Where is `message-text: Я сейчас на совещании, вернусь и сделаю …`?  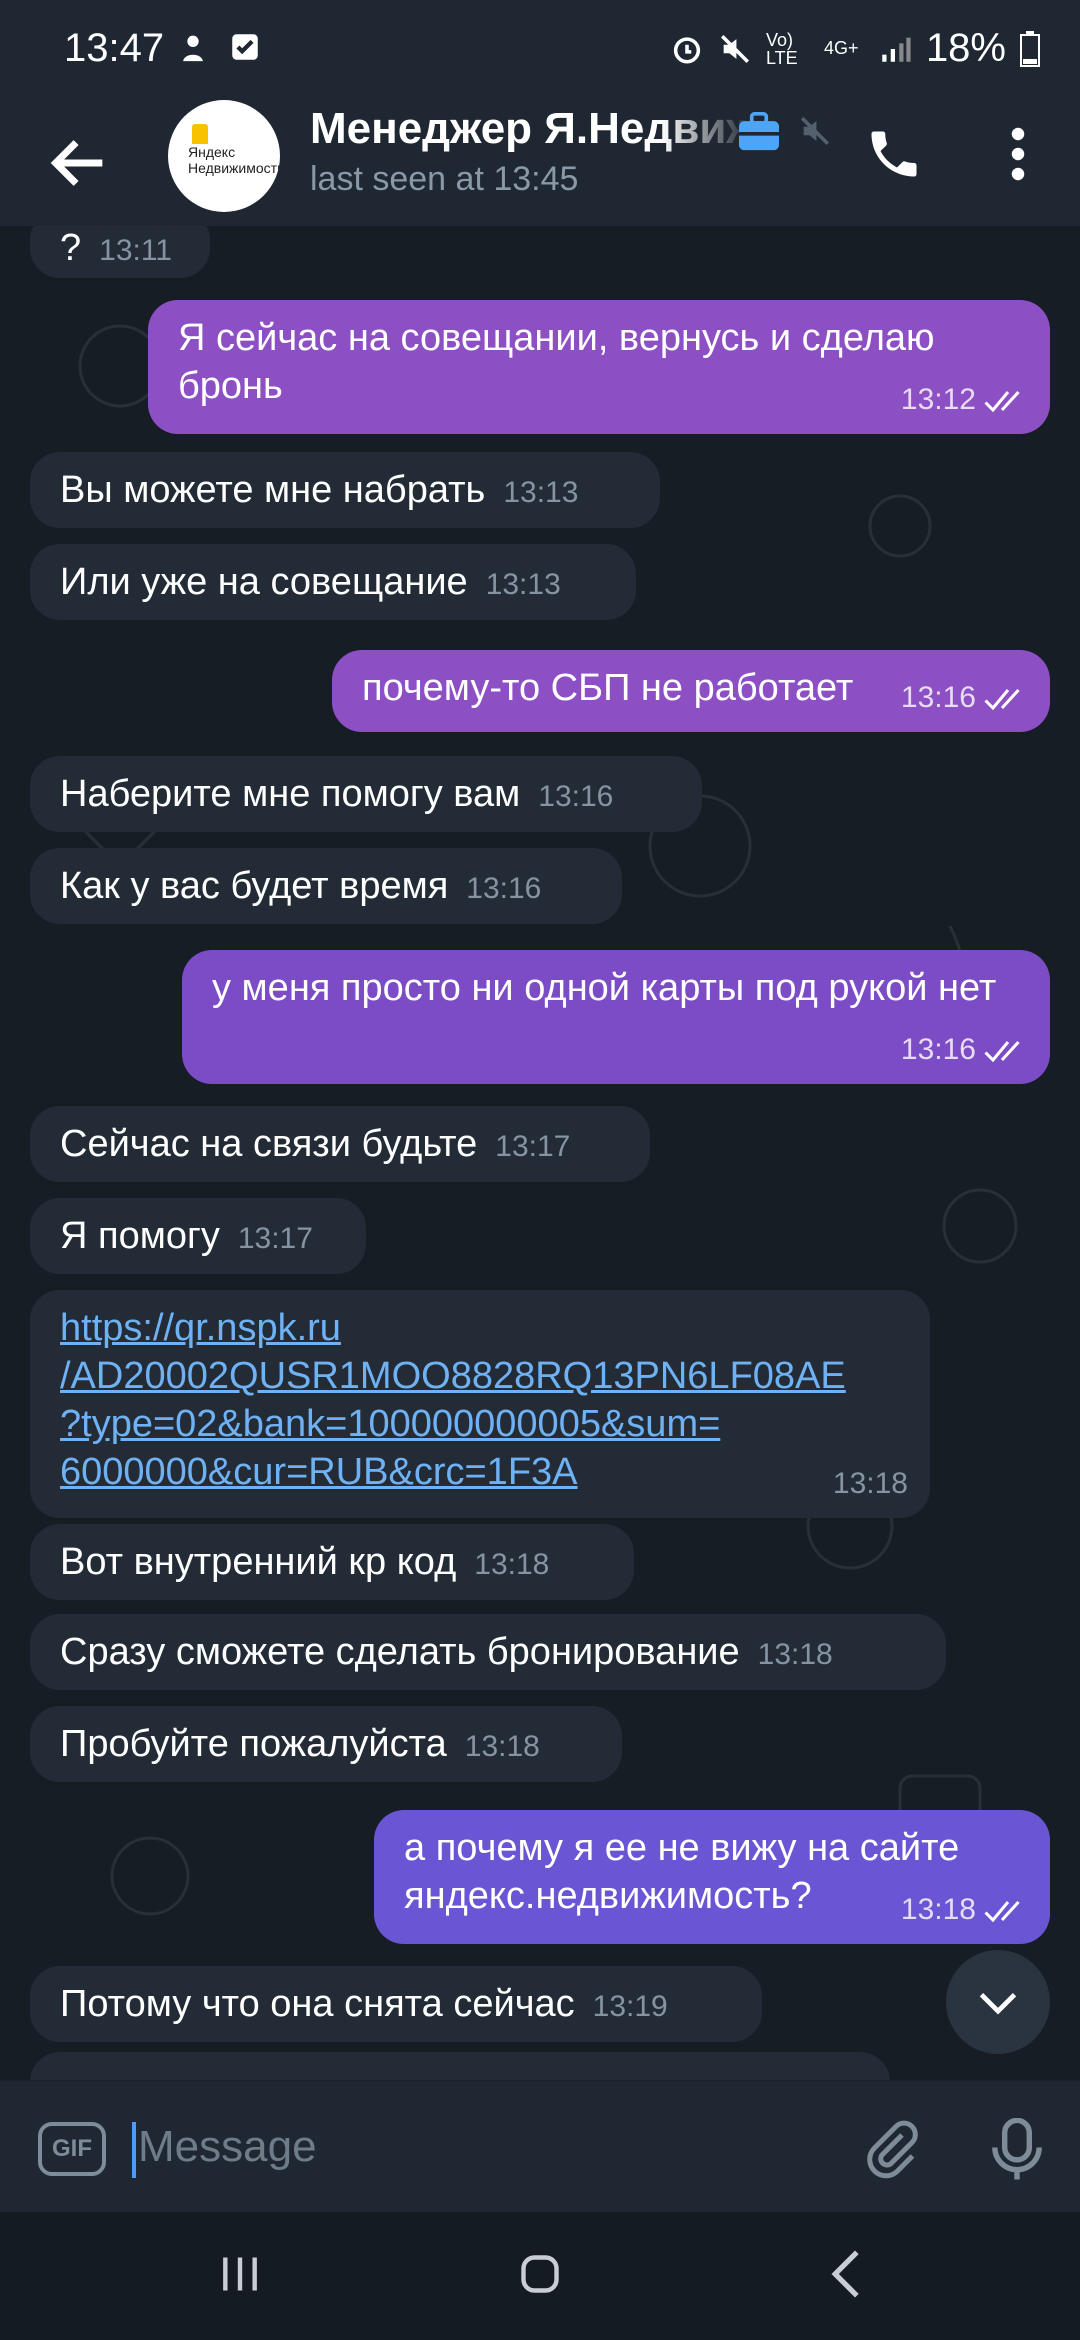 message-text: Я сейчас на совещании, вернусь и сделаю … is located at coordinates (556, 362).